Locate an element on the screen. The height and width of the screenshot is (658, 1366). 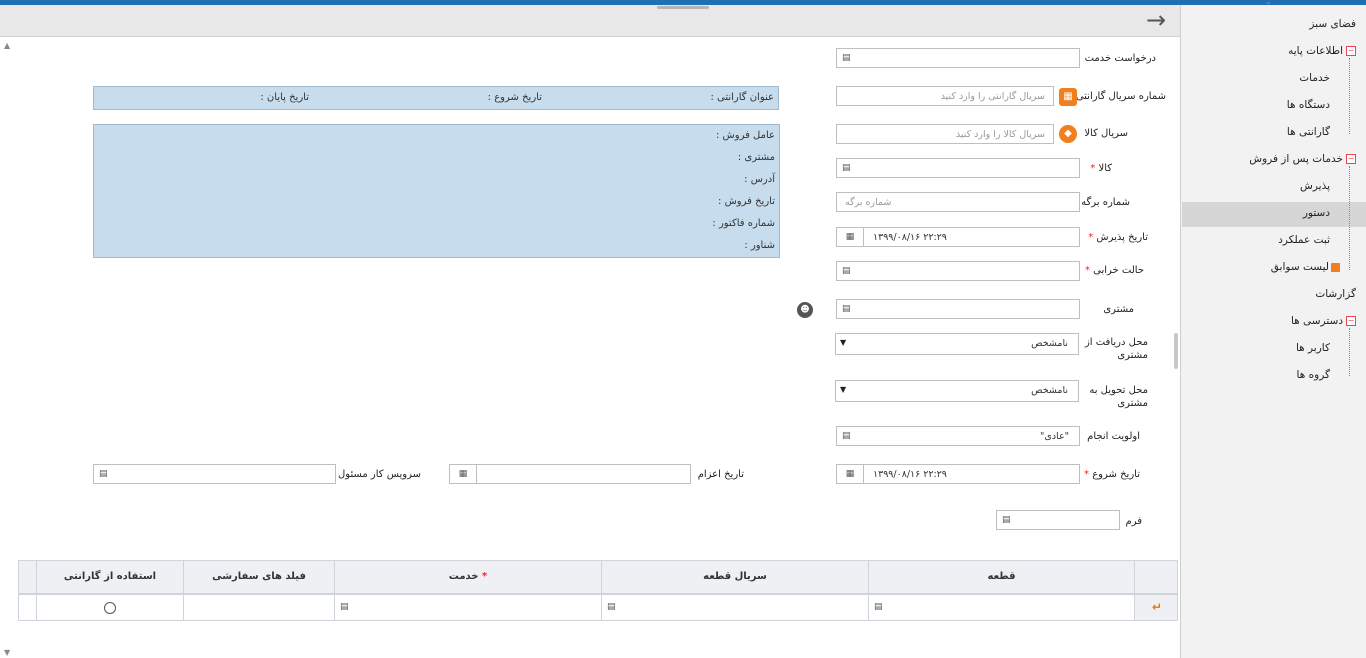
warranty-radio is located at coordinates (110, 608).